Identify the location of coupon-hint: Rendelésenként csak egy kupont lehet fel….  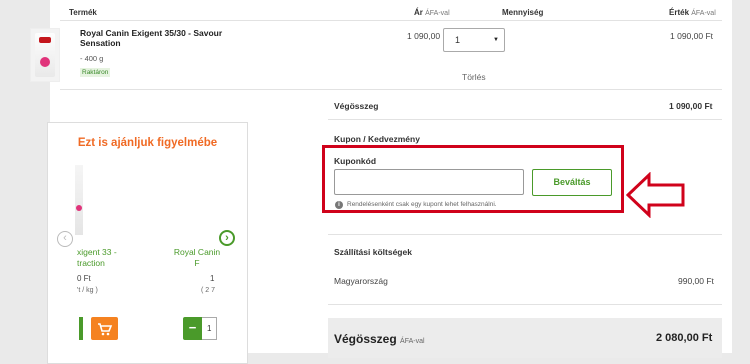
(422, 204).